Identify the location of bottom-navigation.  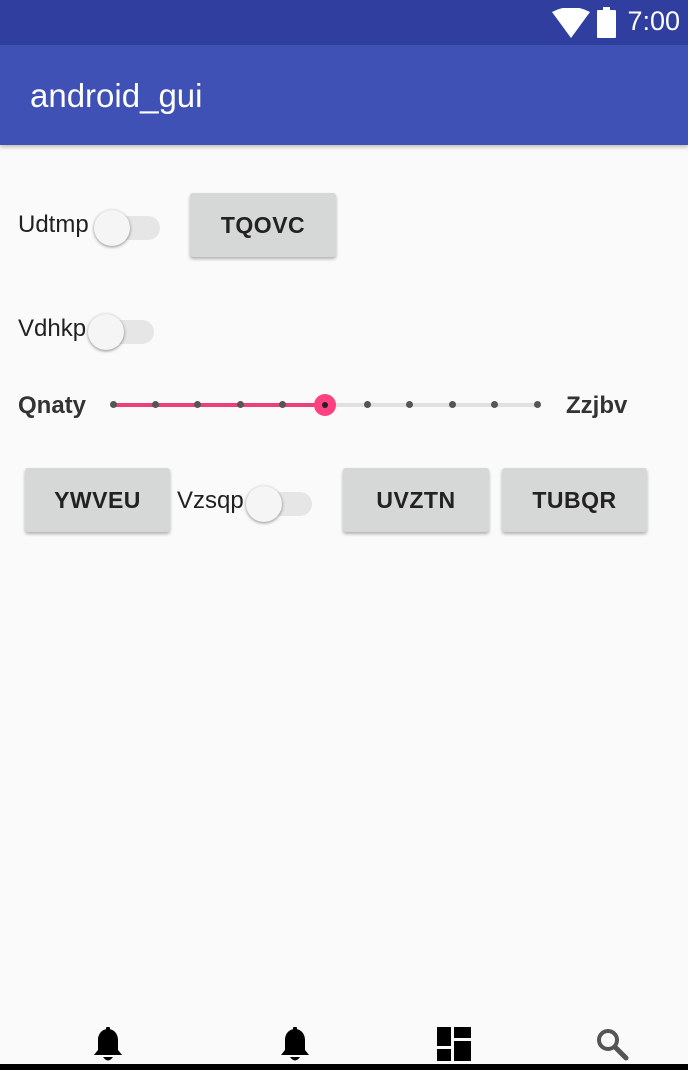
(344, 1042).